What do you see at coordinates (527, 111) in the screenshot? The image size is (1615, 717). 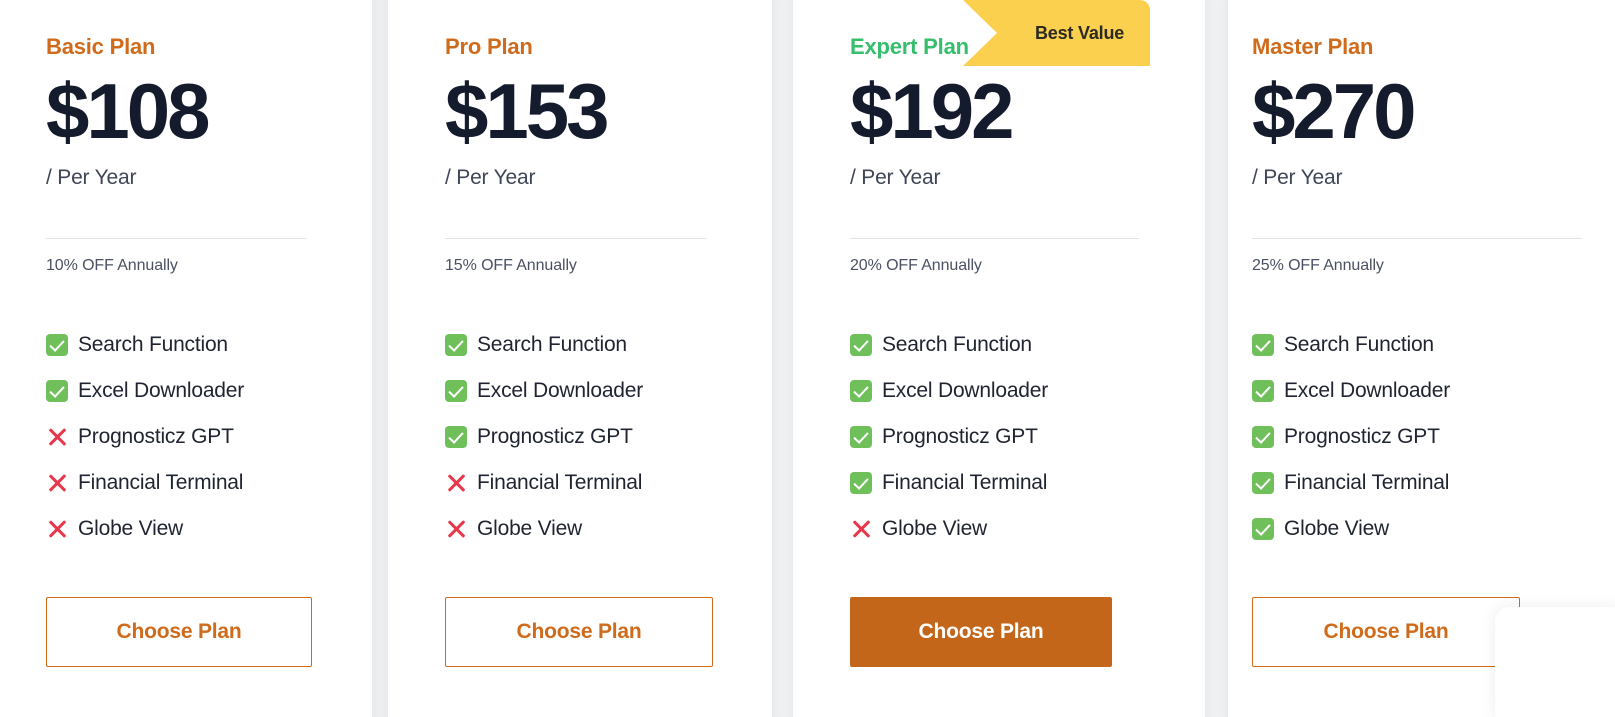 I see `plan-price: $153` at bounding box center [527, 111].